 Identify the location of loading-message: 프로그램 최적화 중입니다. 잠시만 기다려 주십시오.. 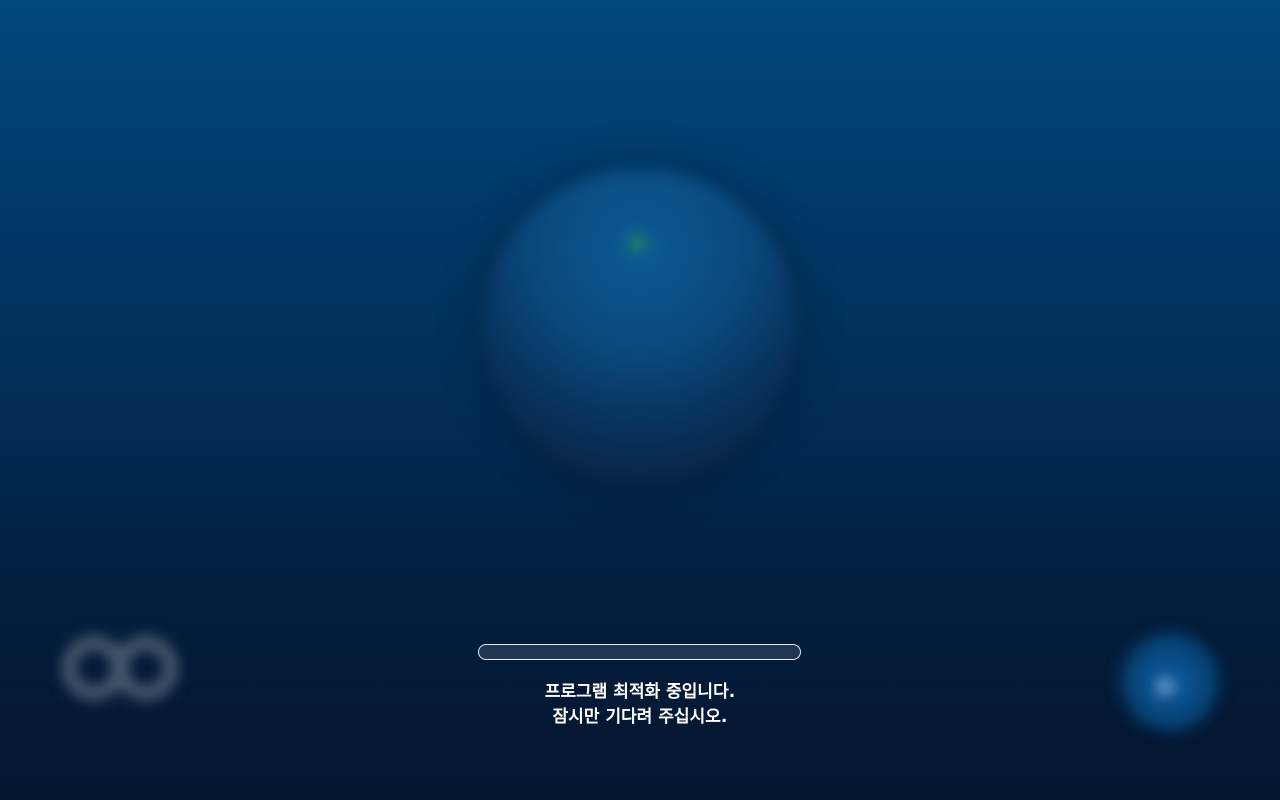
(640, 705).